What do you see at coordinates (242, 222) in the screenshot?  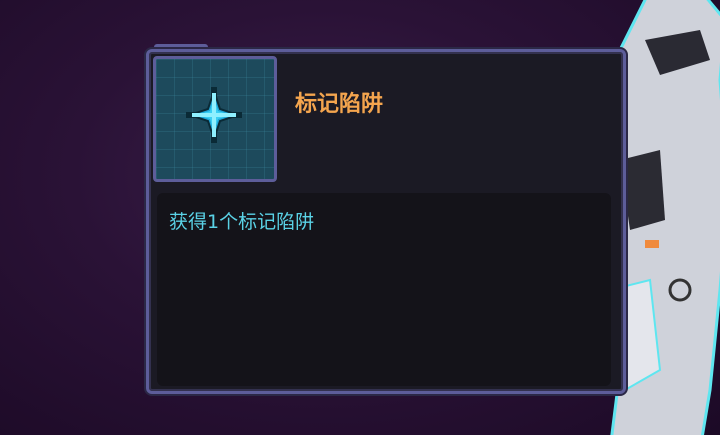 I see `item-description: 获得1个标记陷阱` at bounding box center [242, 222].